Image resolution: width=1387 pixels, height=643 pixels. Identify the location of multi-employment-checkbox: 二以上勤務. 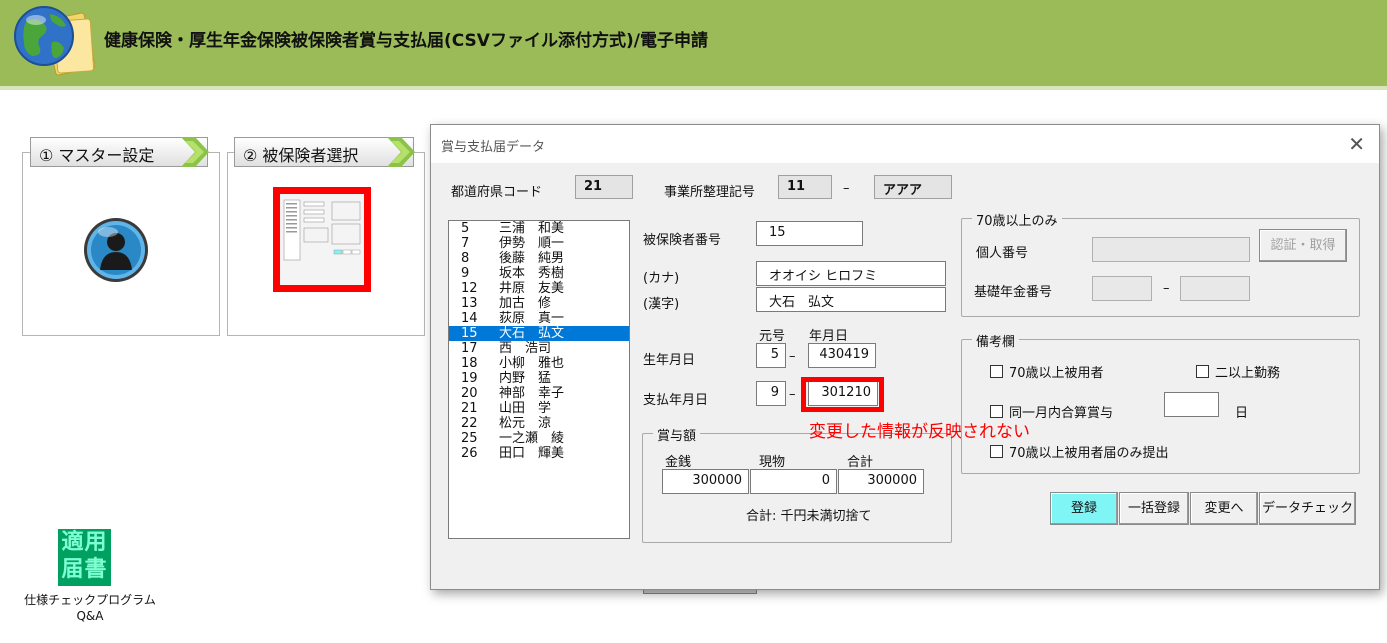
(1238, 371).